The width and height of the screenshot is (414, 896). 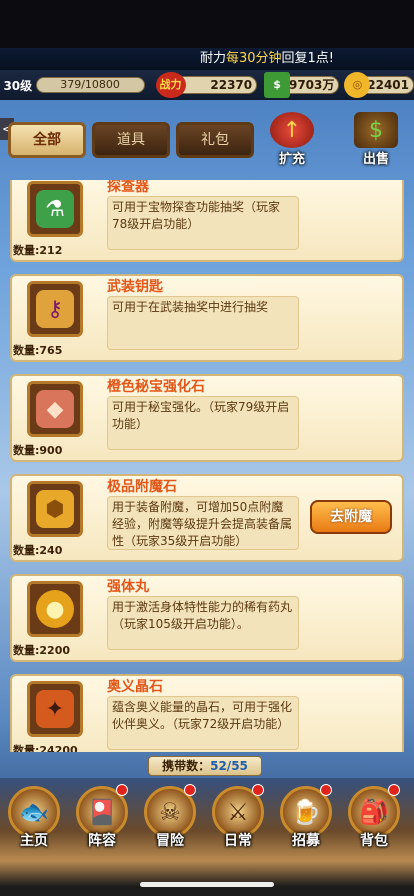 I want to click on item-description: 可用于宝物探查功能抽奖（玩家78级开启功能）, so click(x=203, y=223).